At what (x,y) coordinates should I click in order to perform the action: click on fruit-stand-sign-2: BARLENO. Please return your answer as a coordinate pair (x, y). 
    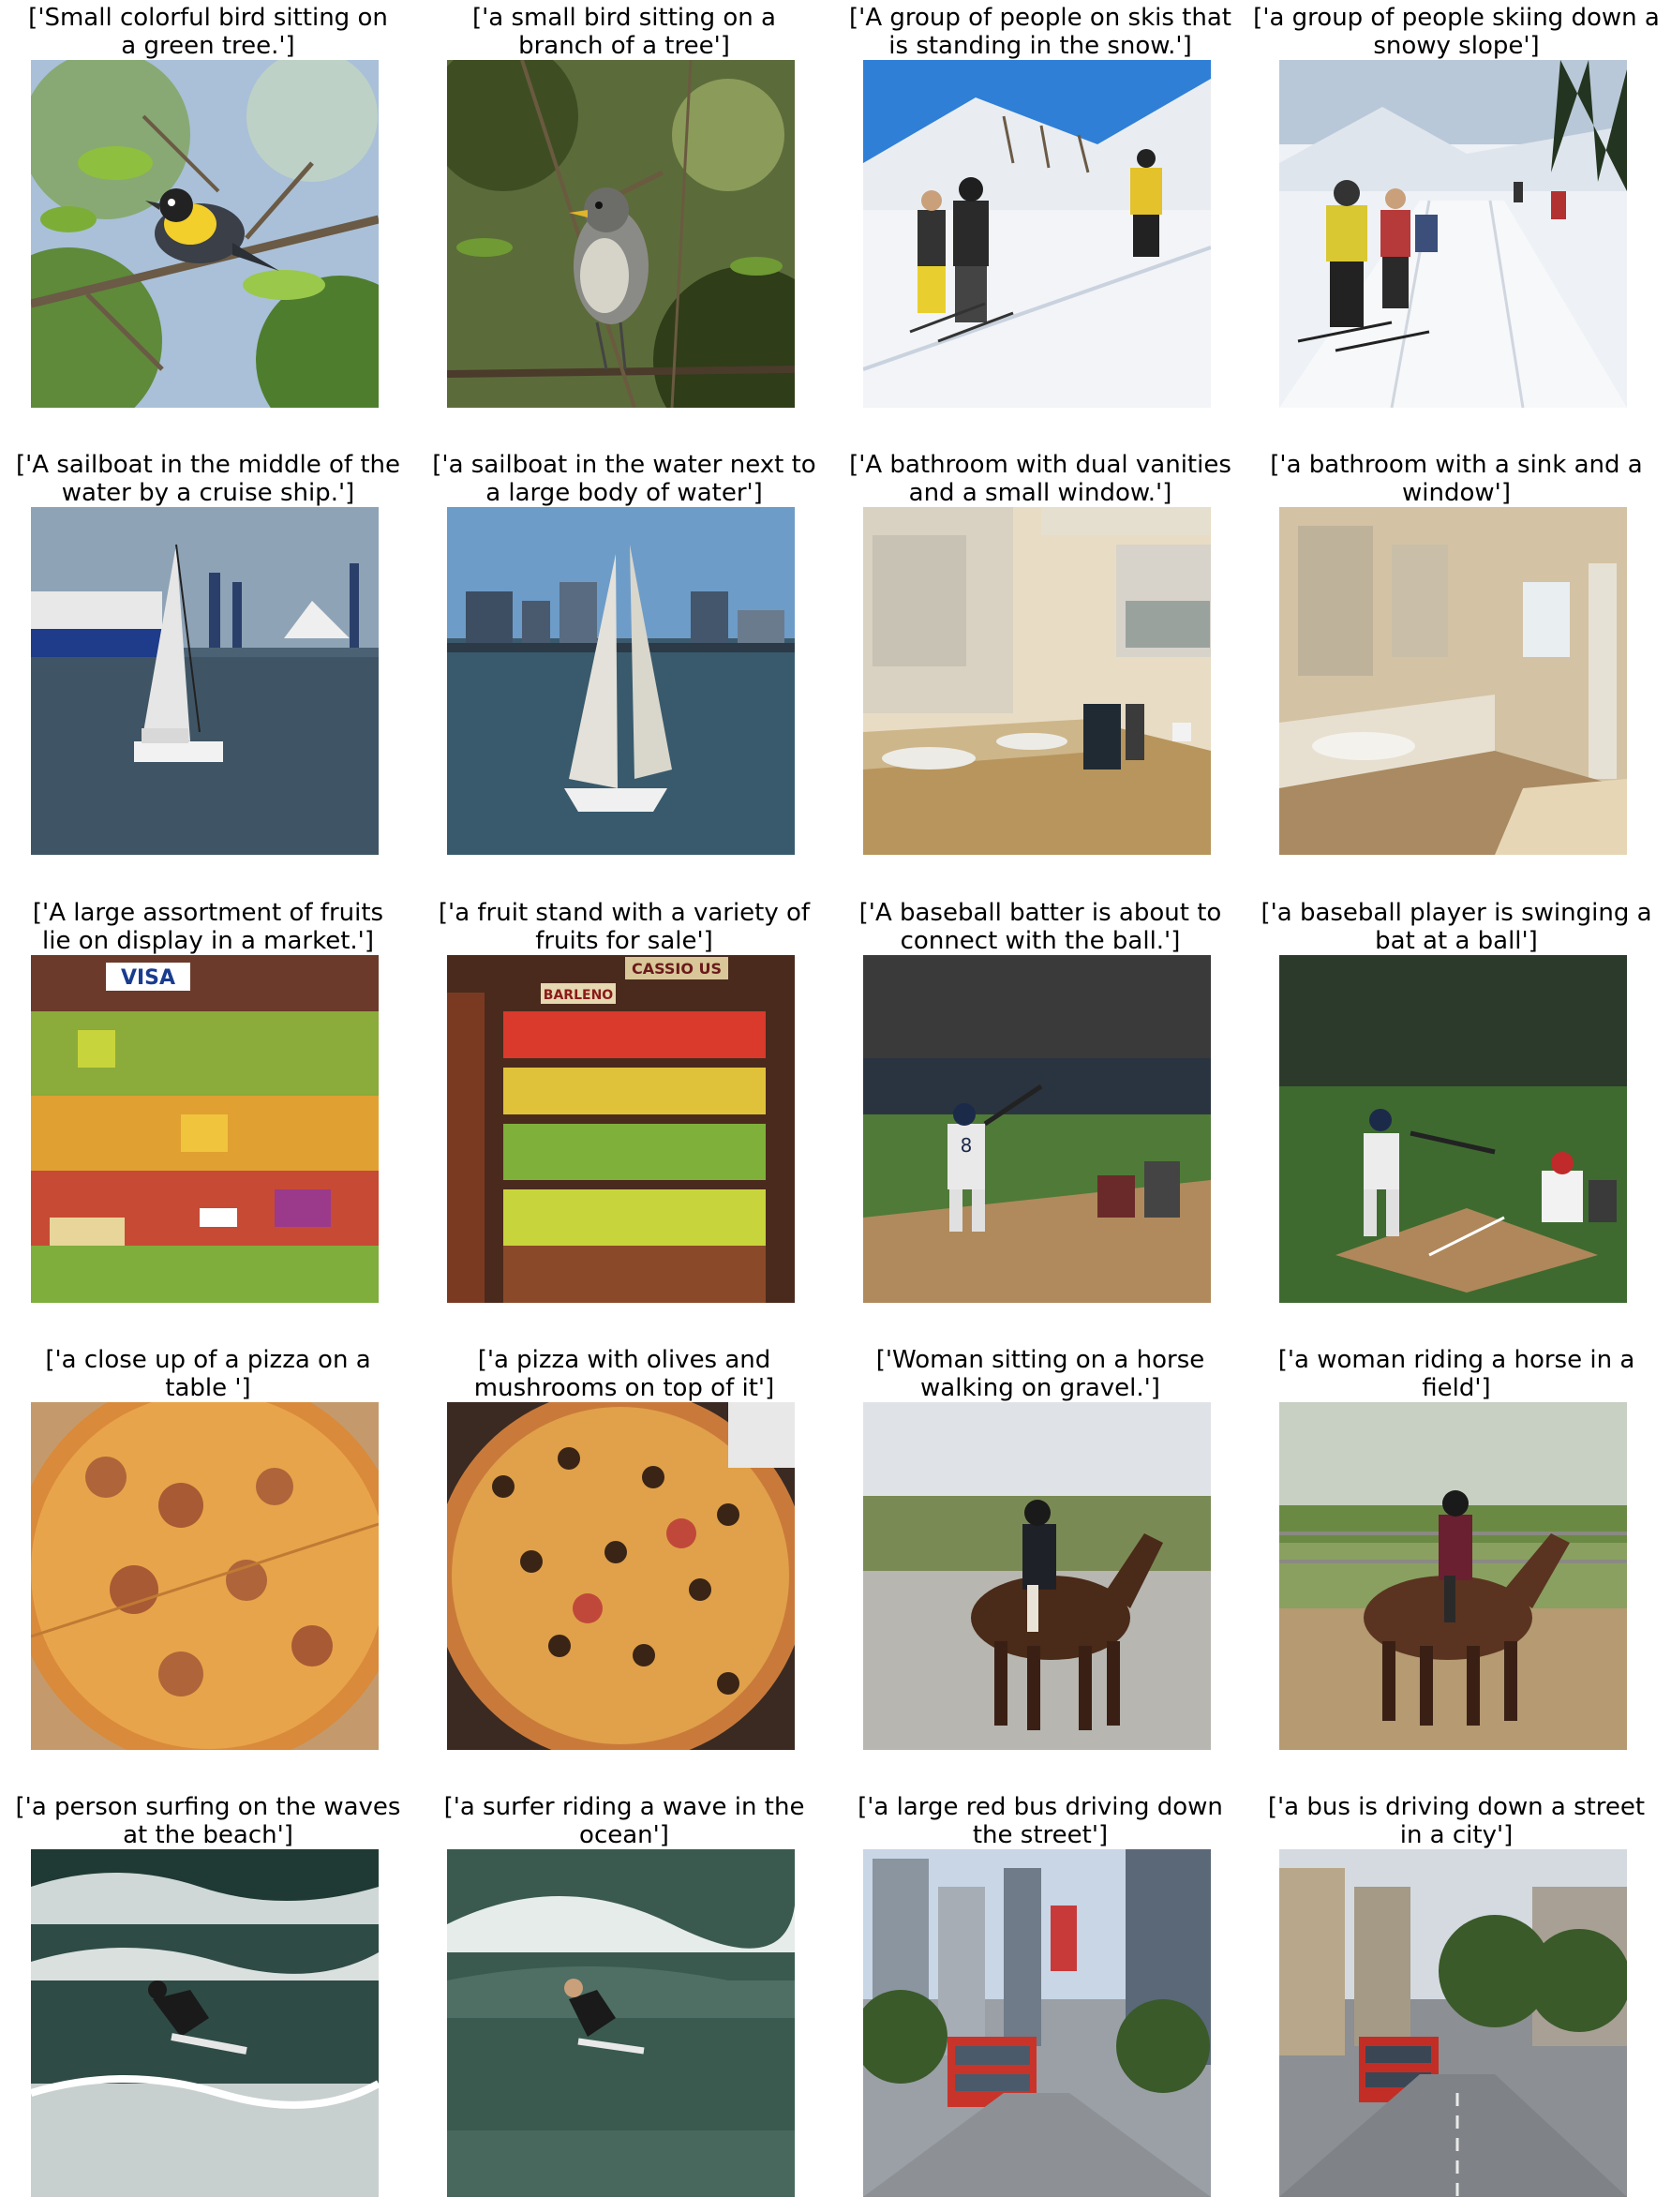
    Looking at the image, I should click on (578, 995).